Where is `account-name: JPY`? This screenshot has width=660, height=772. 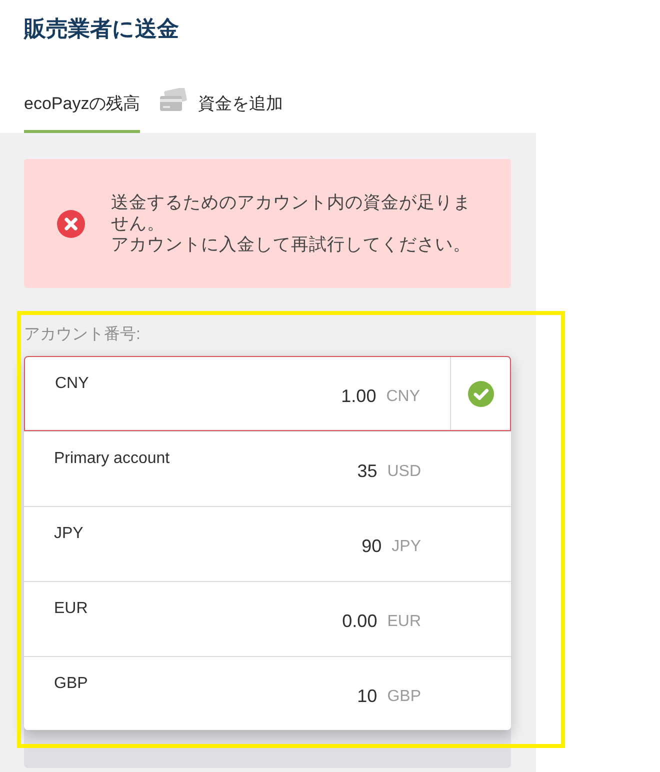
account-name: JPY is located at coordinates (69, 534).